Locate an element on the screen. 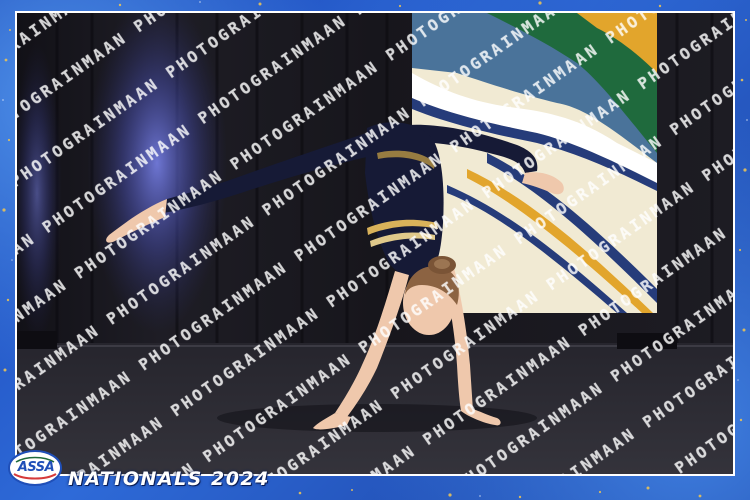  event-title: NATIONALS 2024 is located at coordinates (169, 479).